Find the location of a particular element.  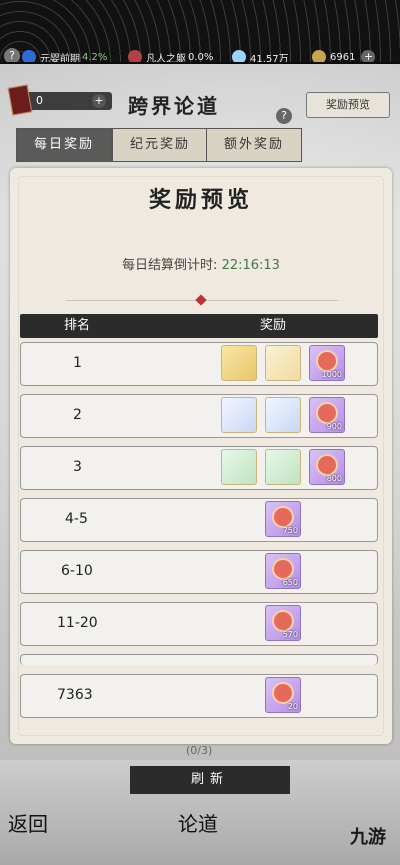

medal-count: 800 is located at coordinates (334, 478).